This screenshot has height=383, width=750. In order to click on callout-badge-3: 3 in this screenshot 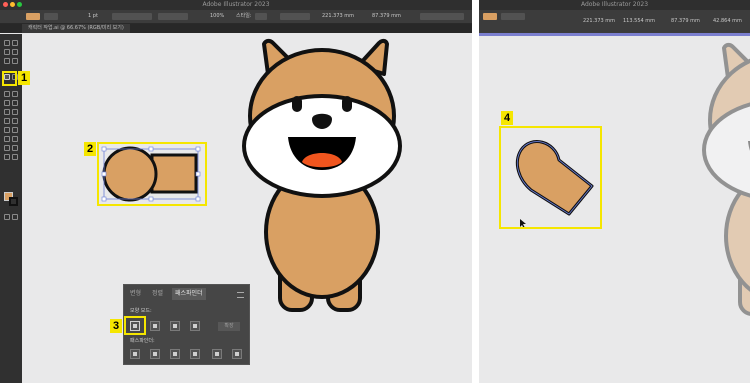, I will do `click(116, 326)`.